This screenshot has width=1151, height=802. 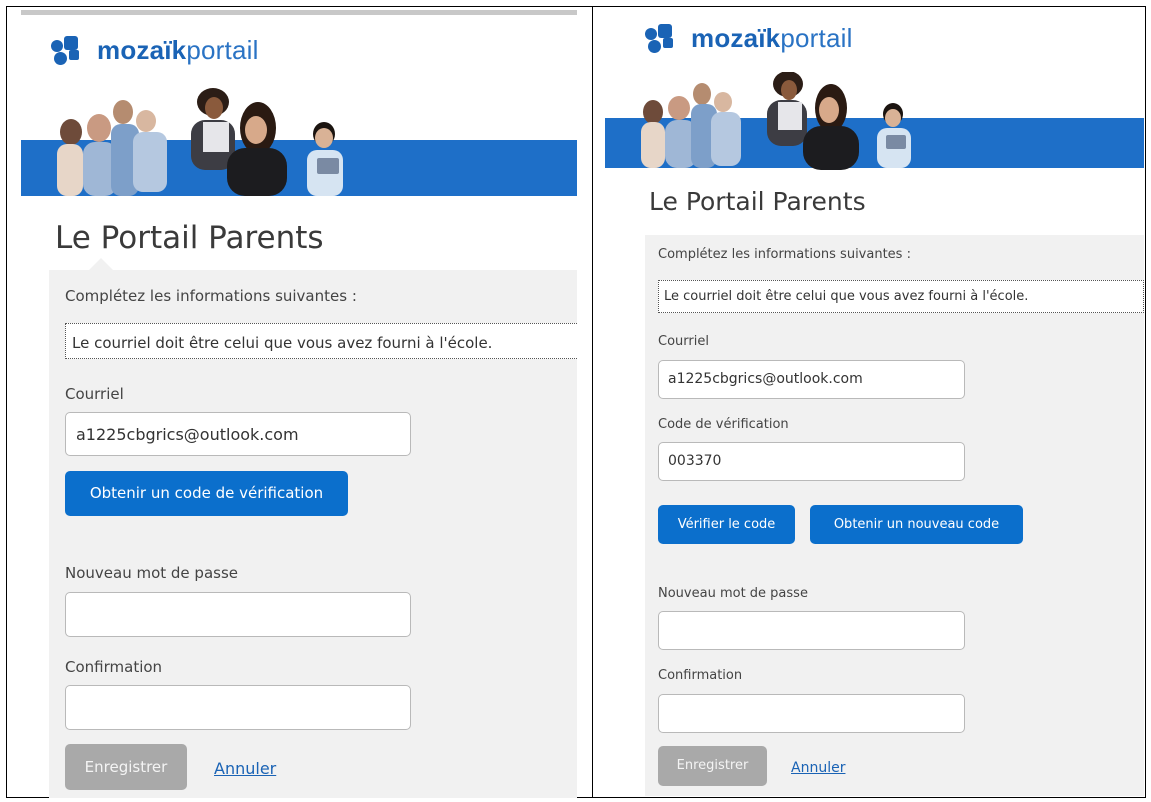 I want to click on verify-code-button: Vérifier le code, so click(x=726, y=524).